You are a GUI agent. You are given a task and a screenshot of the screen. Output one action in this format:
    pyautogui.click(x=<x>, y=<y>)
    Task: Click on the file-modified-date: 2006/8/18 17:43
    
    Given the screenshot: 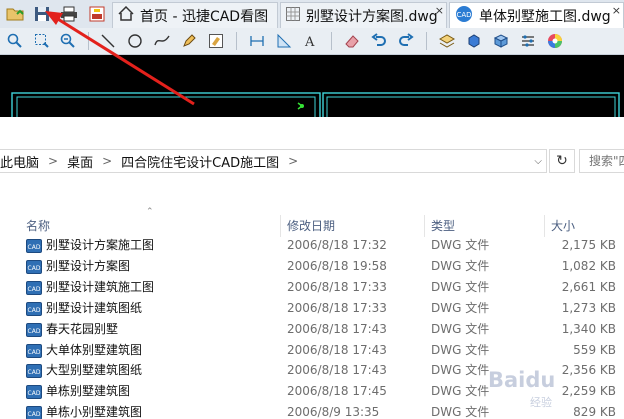 What is the action you would take?
    pyautogui.click(x=337, y=328)
    